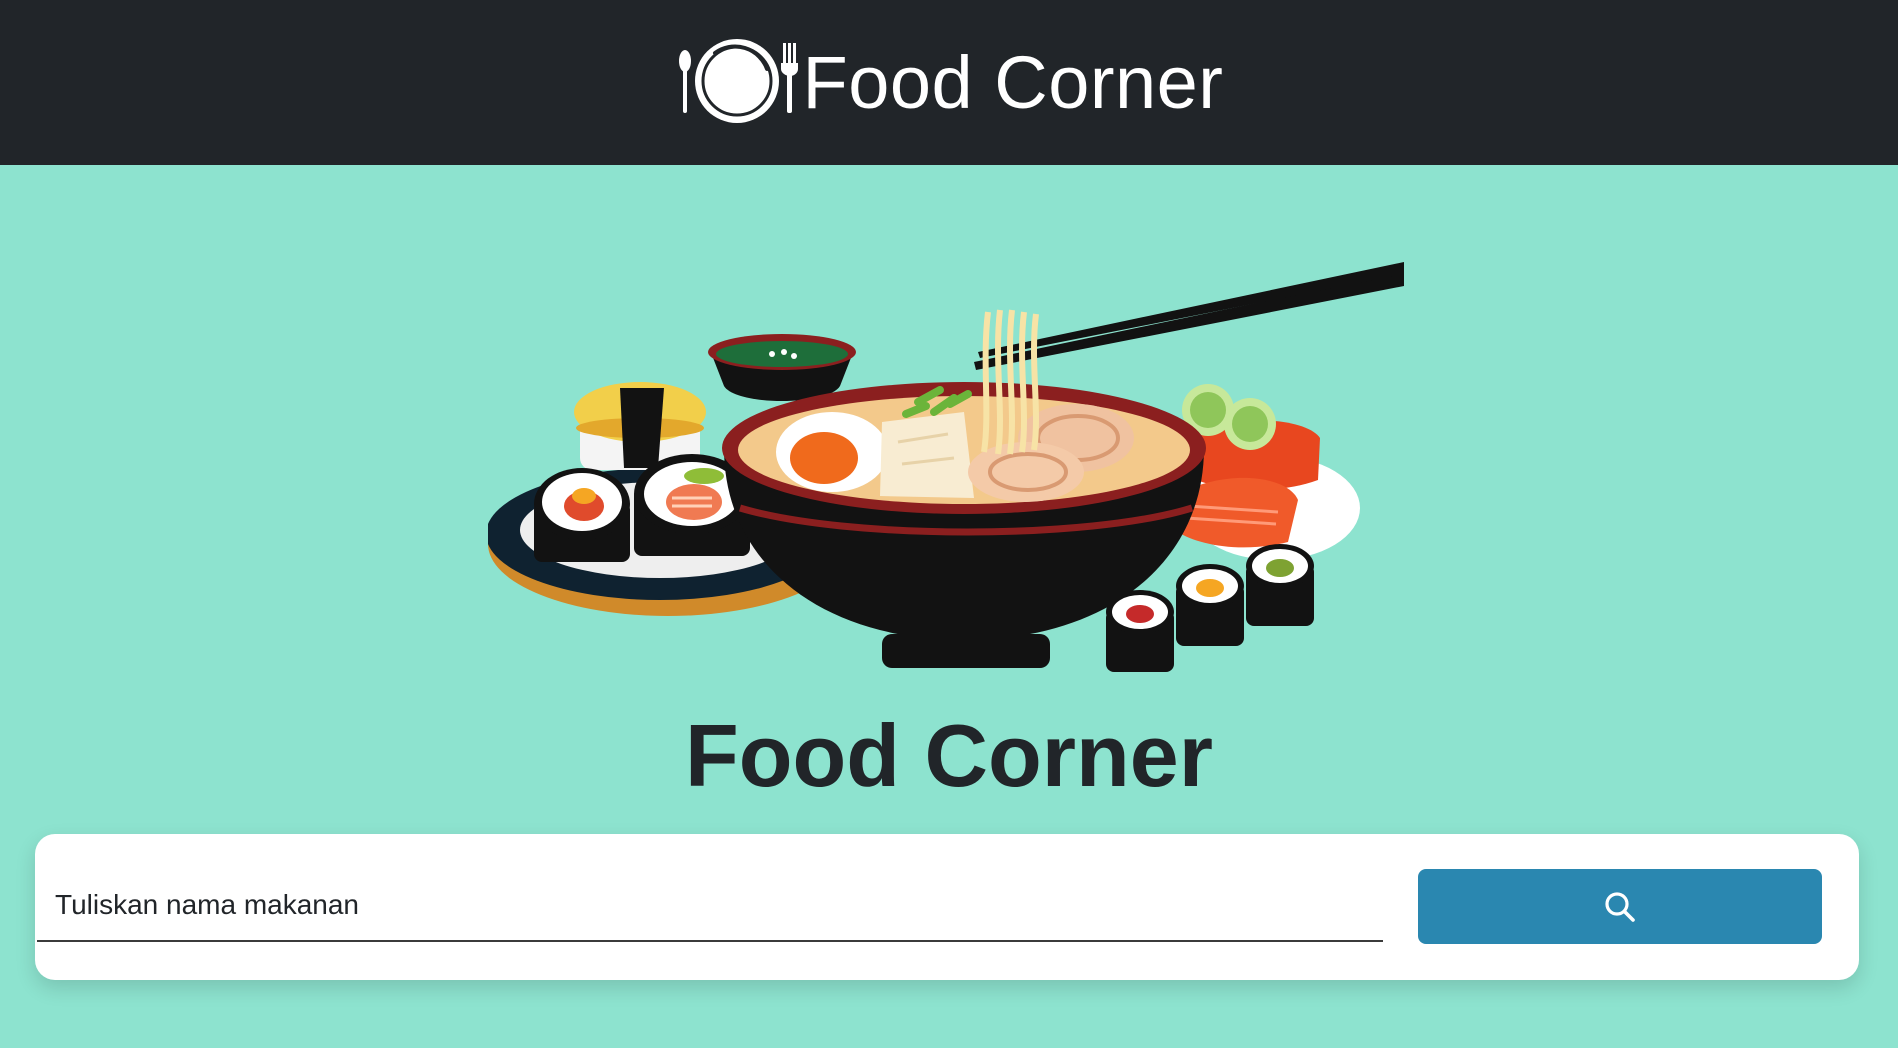 The height and width of the screenshot is (1048, 1898). Describe the element at coordinates (949, 755) in the screenshot. I see `hero-title: Food Corner` at that location.